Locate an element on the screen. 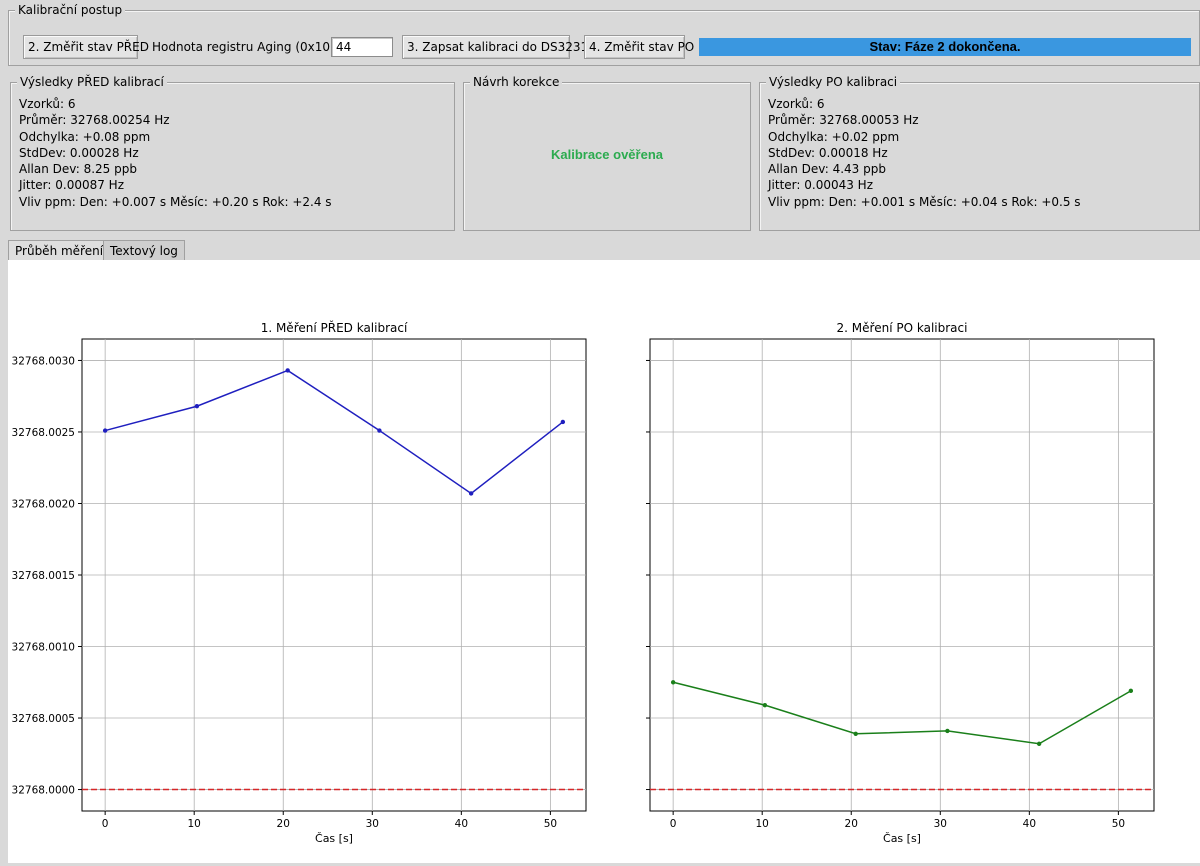 This screenshot has height=866, width=1200. correction-proposal-group: Návrh korekce Kalibrace ověřena is located at coordinates (607, 152).